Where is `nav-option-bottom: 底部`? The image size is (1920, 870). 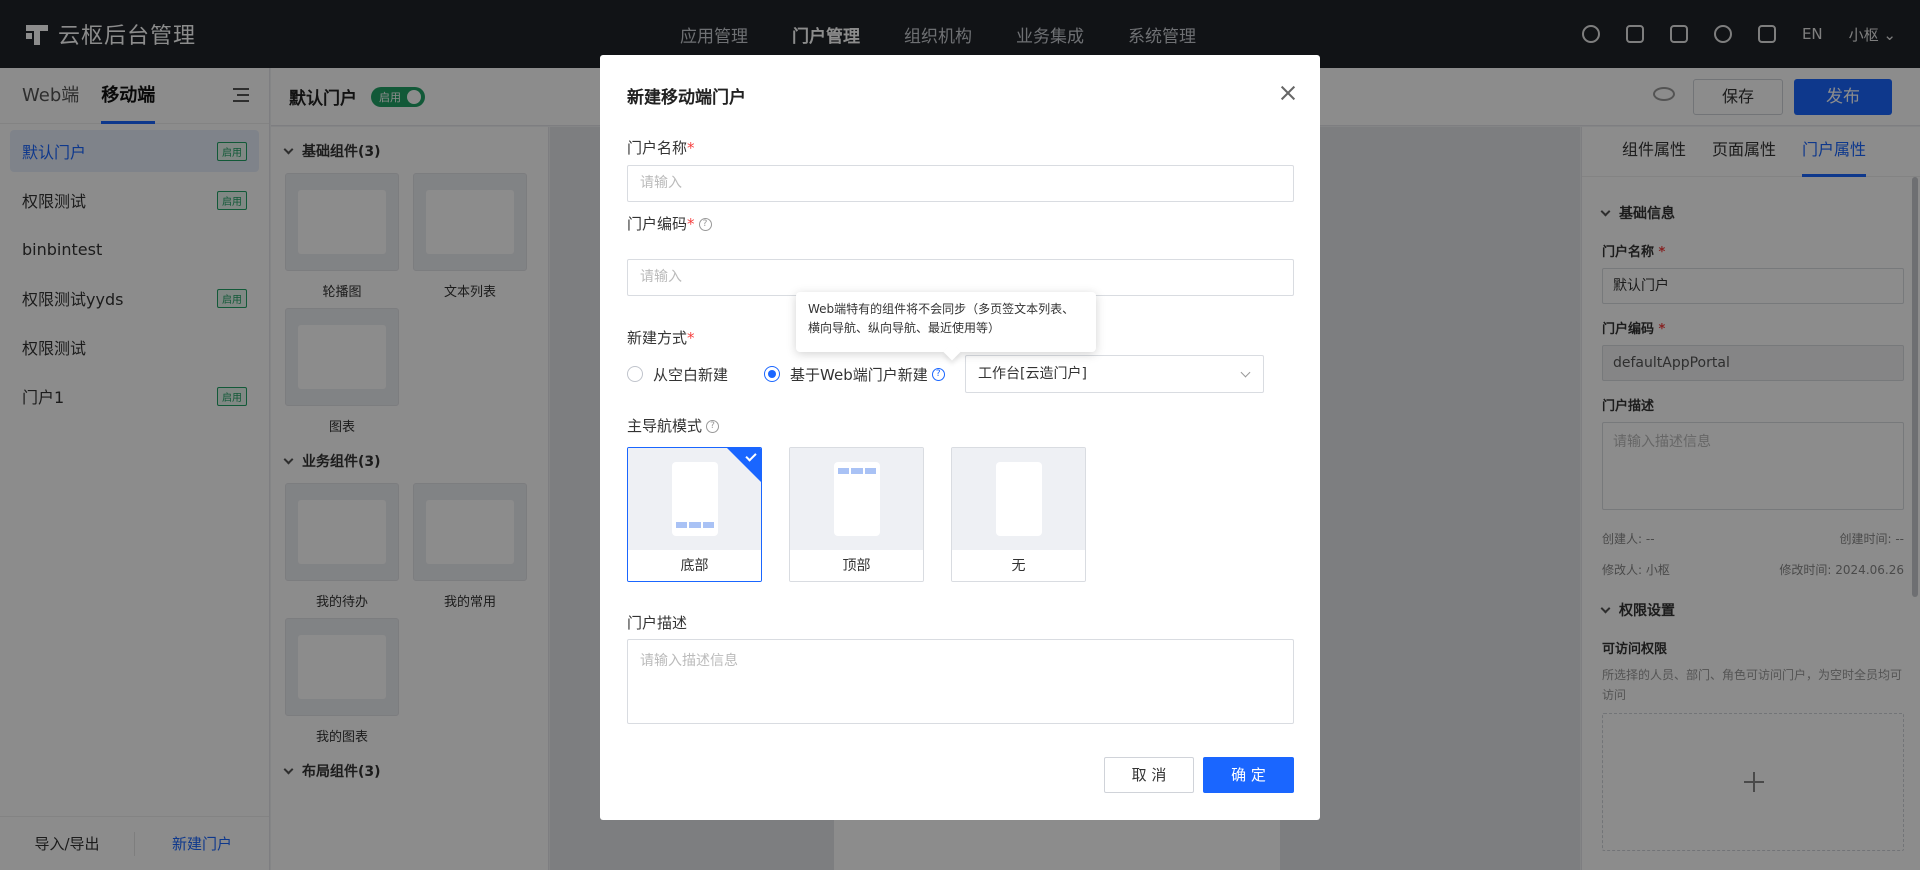 nav-option-bottom: 底部 is located at coordinates (694, 514).